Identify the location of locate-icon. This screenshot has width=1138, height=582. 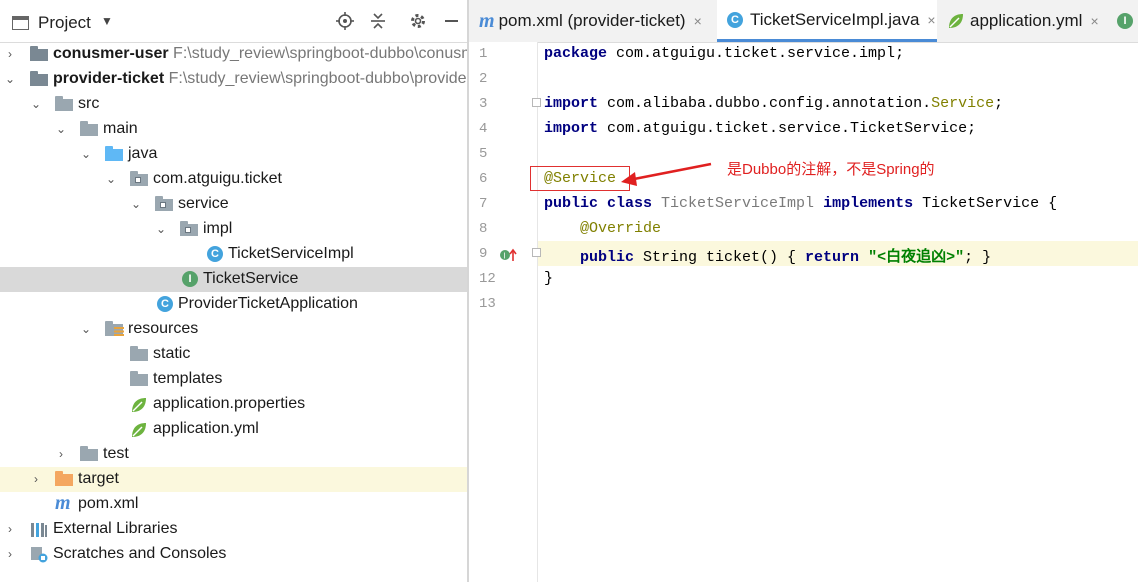
(345, 21).